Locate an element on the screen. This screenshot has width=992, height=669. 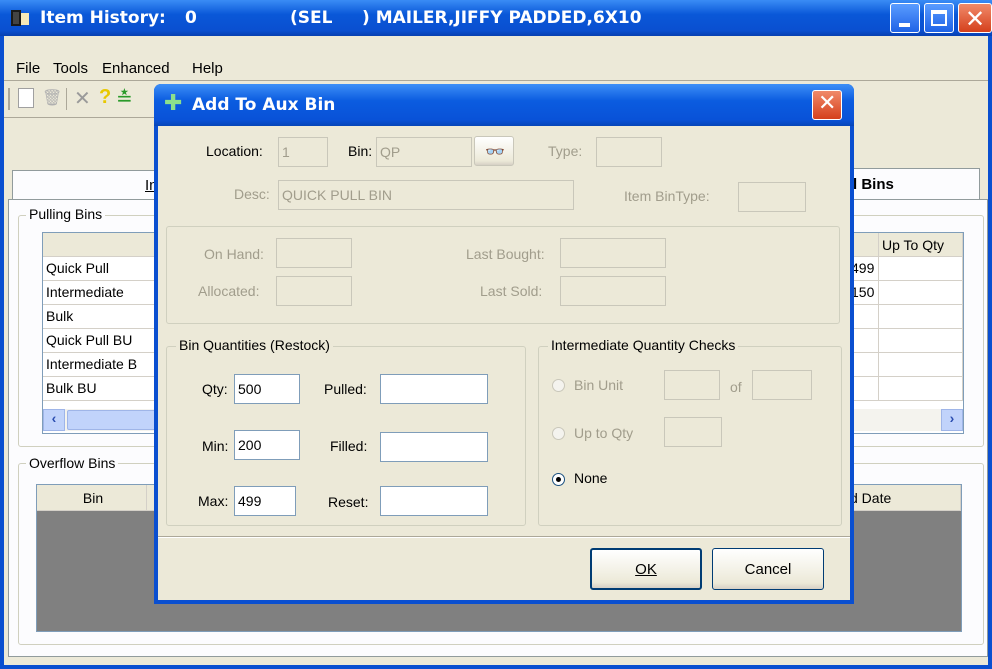
bin-field: QP is located at coordinates (424, 152).